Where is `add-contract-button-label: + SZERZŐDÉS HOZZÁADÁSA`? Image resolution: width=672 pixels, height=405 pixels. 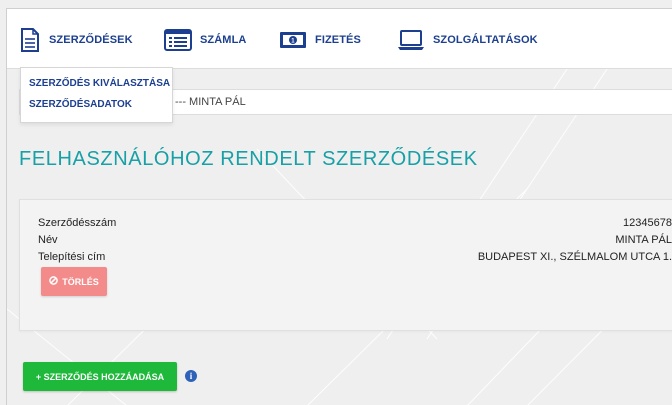 add-contract-button-label: + SZERZŐDÉS HOZZÁADÁSA is located at coordinates (100, 376).